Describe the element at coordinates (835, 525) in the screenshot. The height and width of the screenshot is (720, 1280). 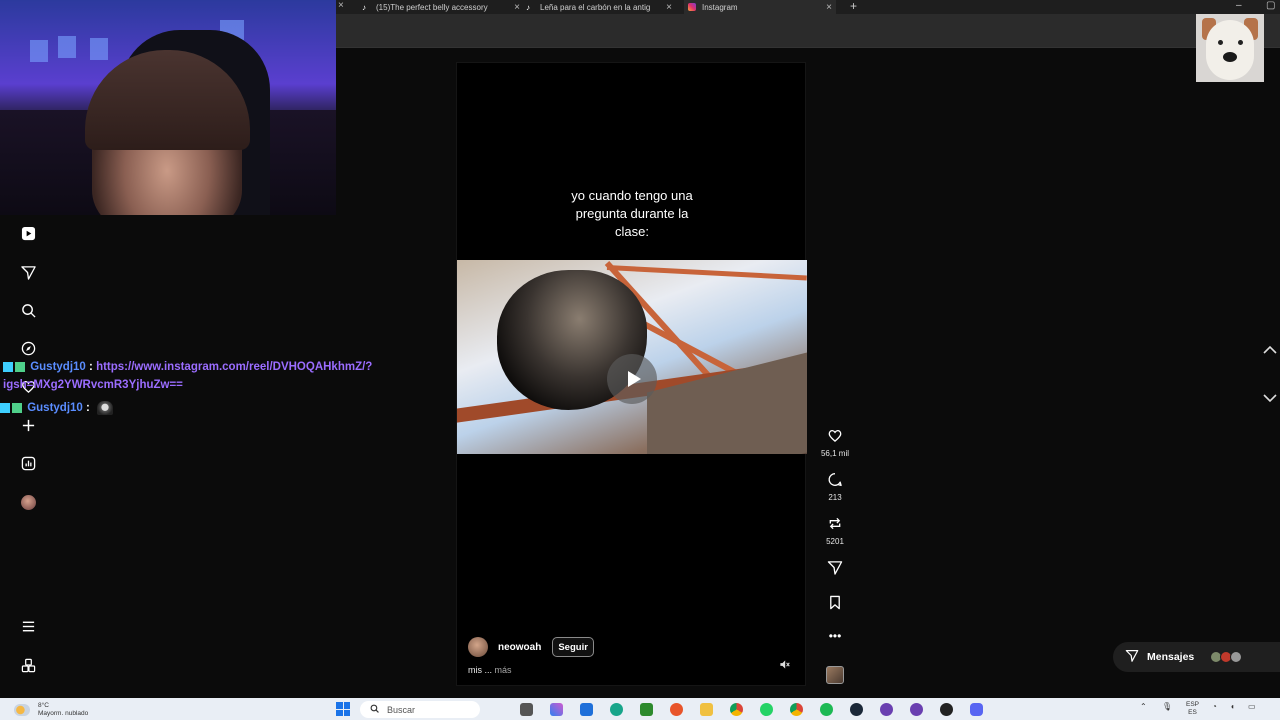
I see `repost-icon` at that location.